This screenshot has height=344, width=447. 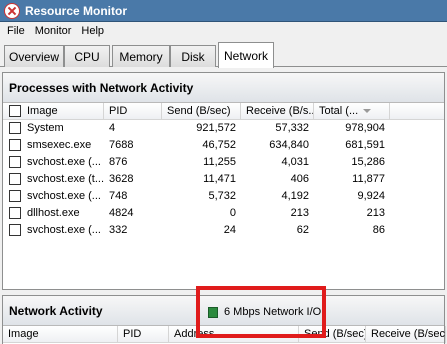 What do you see at coordinates (143, 334) in the screenshot?
I see `net-col-pid: PID` at bounding box center [143, 334].